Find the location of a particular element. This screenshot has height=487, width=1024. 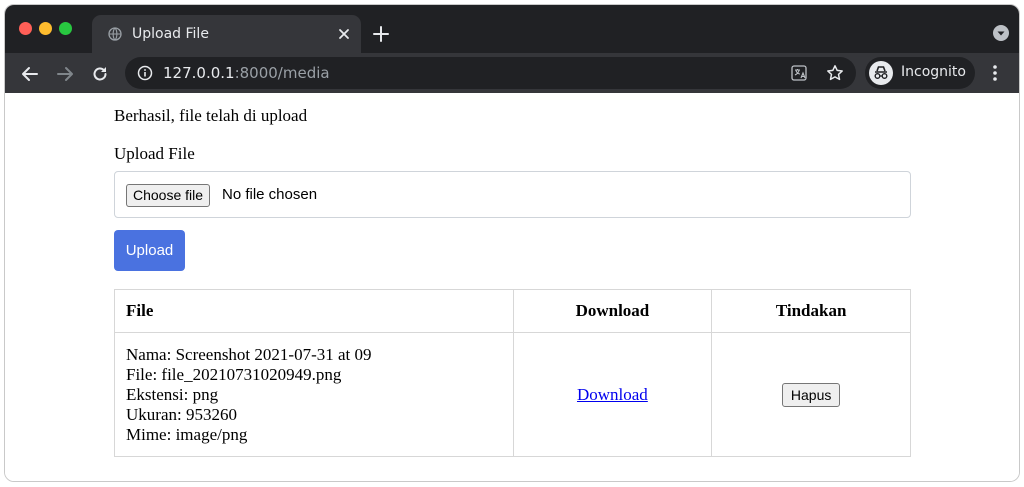

column-header-download: Download is located at coordinates (612, 311).